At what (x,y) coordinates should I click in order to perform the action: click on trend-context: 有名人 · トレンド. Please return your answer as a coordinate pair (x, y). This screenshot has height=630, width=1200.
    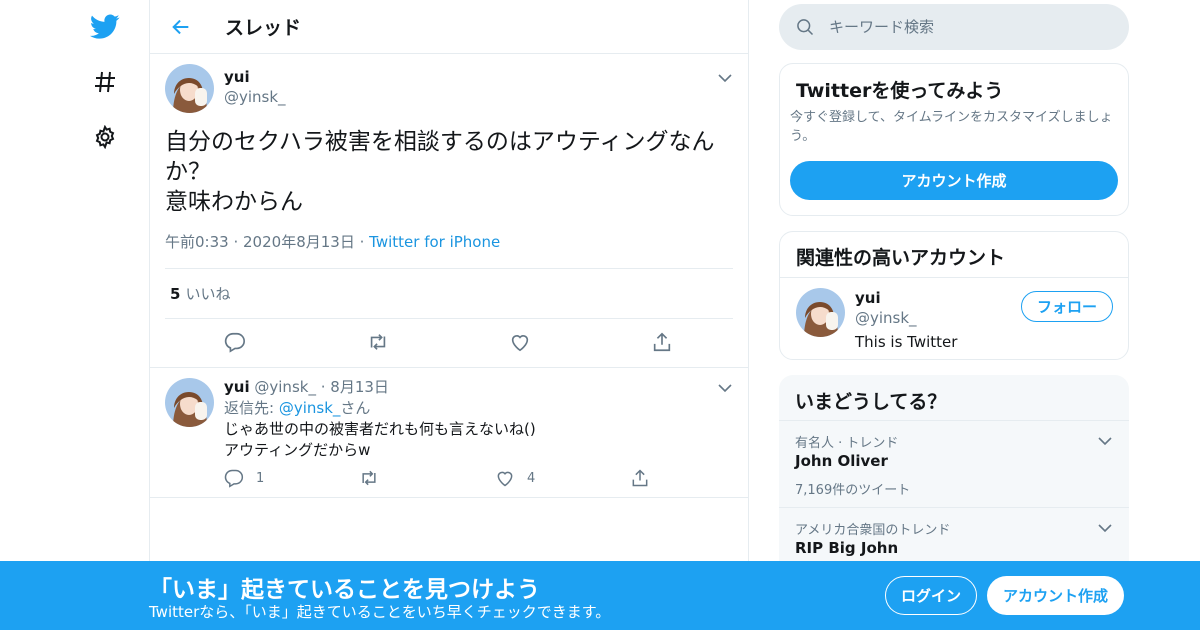
    Looking at the image, I should click on (847, 443).